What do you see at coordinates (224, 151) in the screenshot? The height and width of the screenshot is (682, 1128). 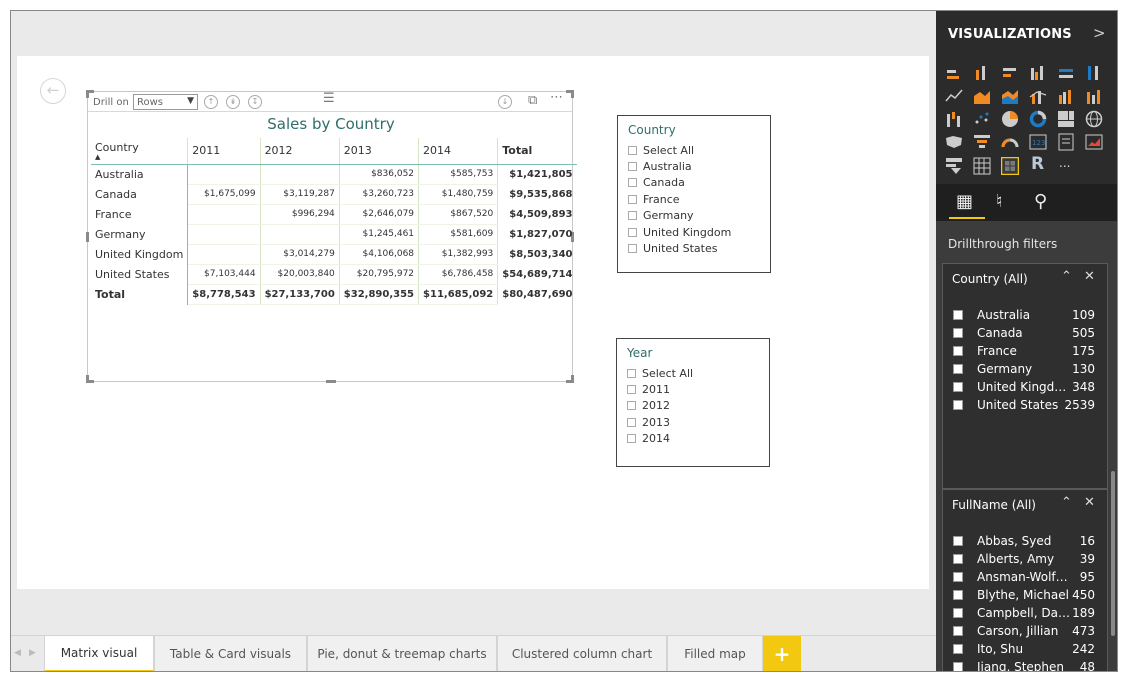 I see `column-header-2011: 2011` at bounding box center [224, 151].